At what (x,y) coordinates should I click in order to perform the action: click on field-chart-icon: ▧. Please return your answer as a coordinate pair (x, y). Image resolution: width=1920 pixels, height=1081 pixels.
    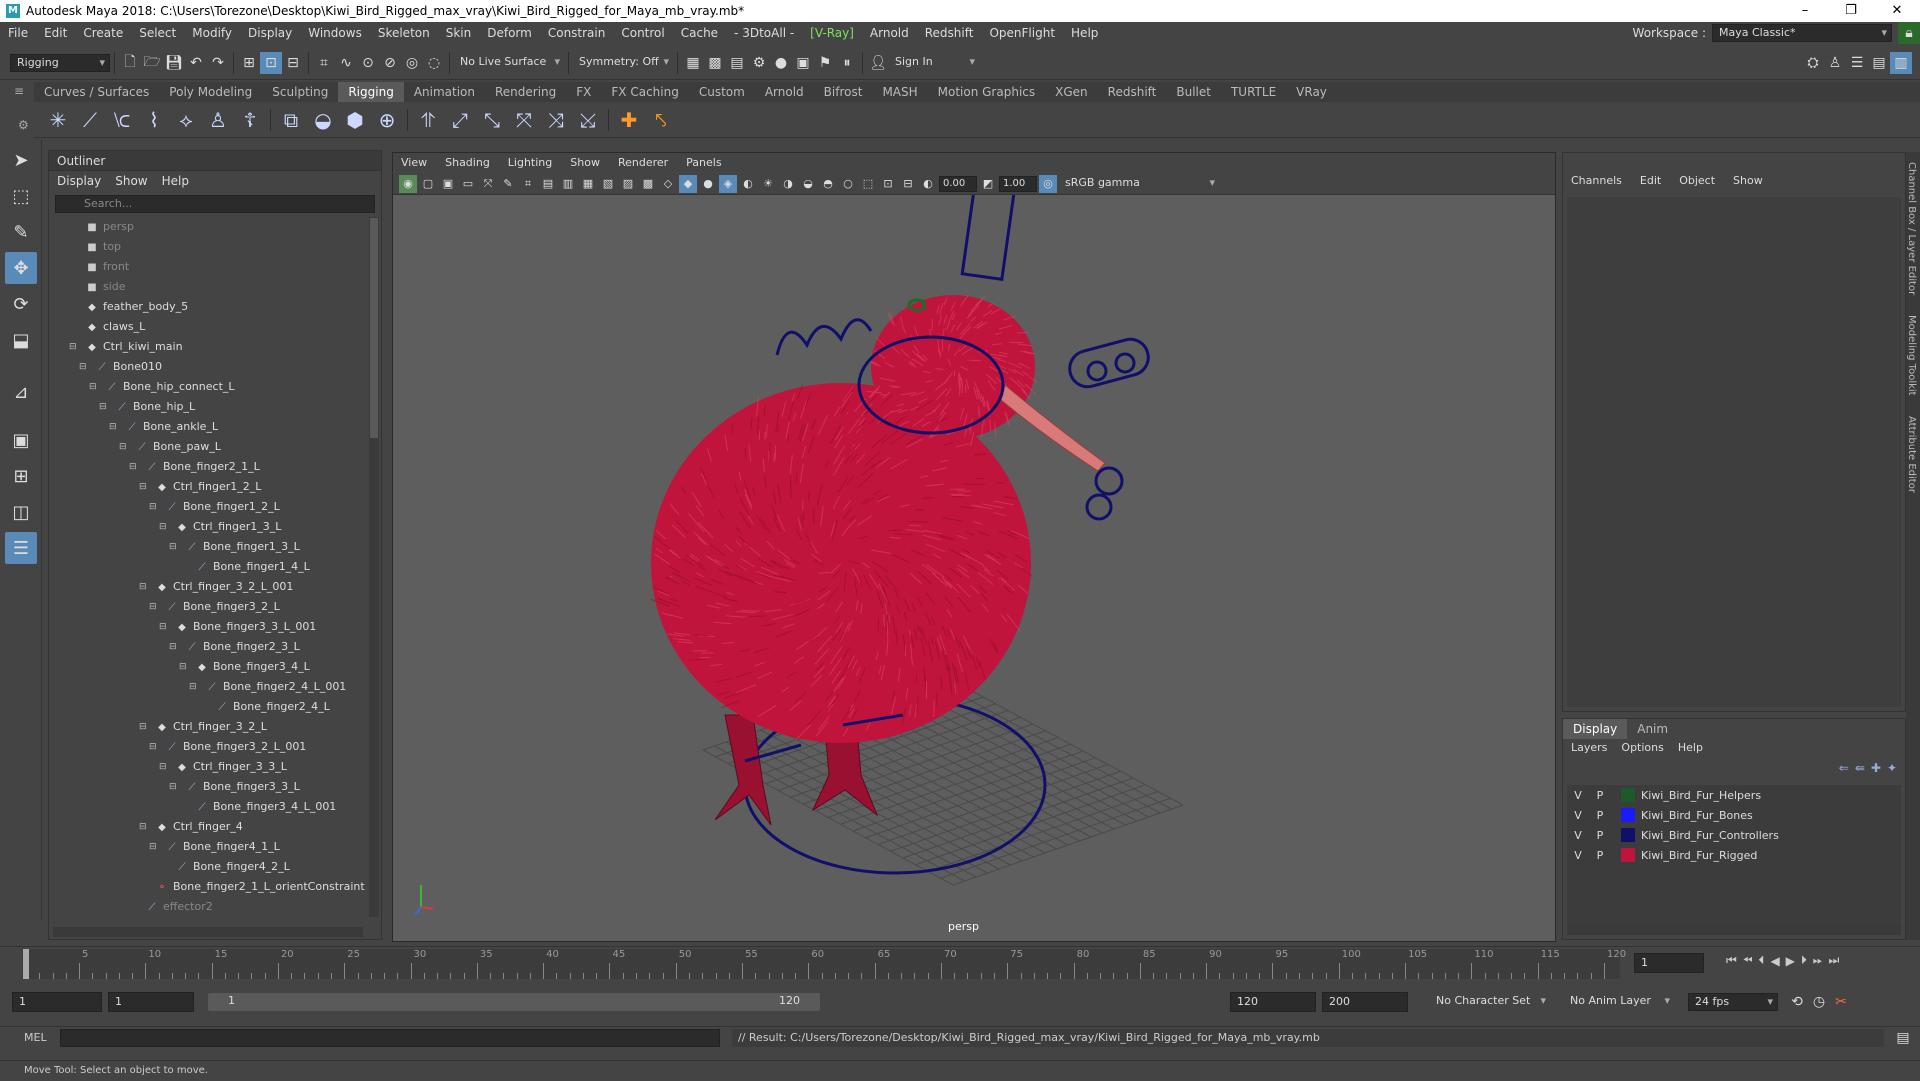
    Looking at the image, I should click on (608, 184).